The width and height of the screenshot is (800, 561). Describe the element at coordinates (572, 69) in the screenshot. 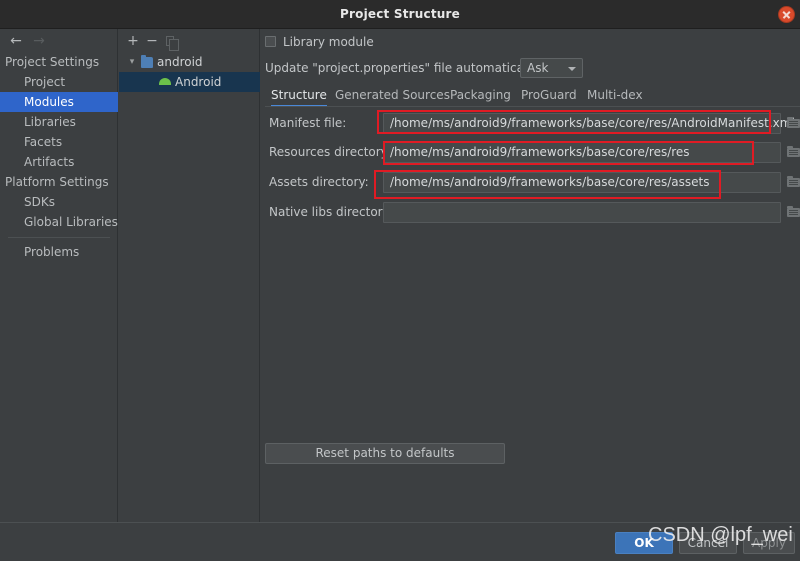

I see `chevron-down-icon` at that location.